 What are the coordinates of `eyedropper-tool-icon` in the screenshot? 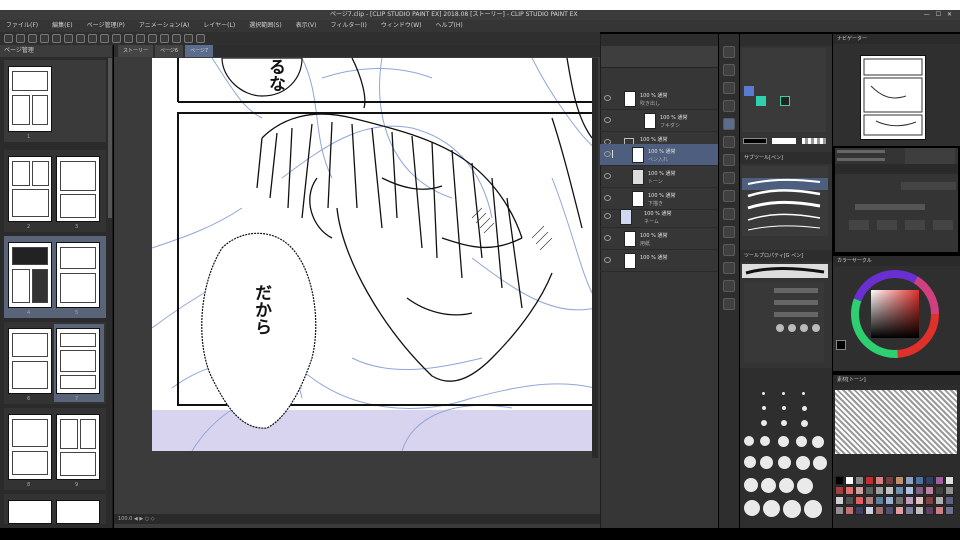 It's located at (729, 106).